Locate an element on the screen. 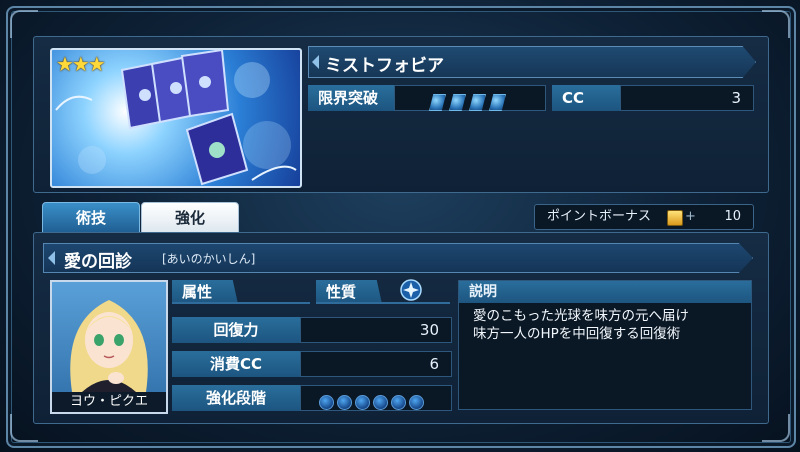 This screenshot has height=452, width=800. skill-name: 愛の回診 is located at coordinates (98, 262).